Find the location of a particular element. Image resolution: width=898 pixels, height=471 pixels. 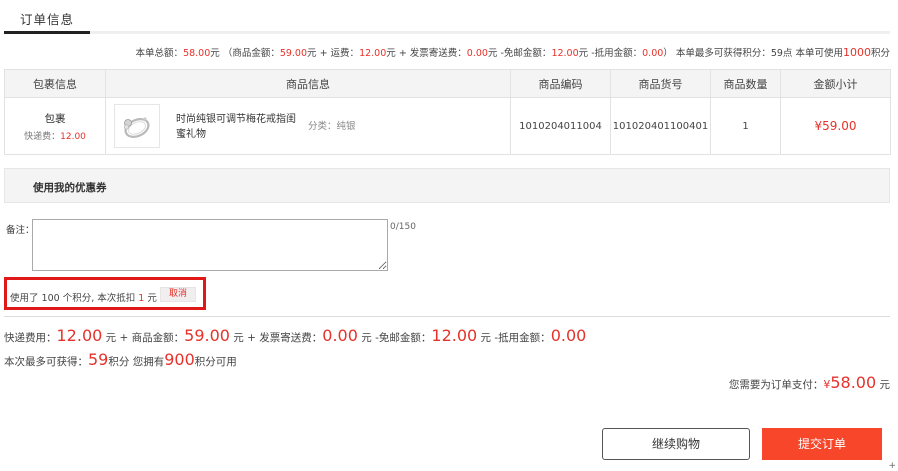

header-quantity: 商品数量 is located at coordinates (745, 83).